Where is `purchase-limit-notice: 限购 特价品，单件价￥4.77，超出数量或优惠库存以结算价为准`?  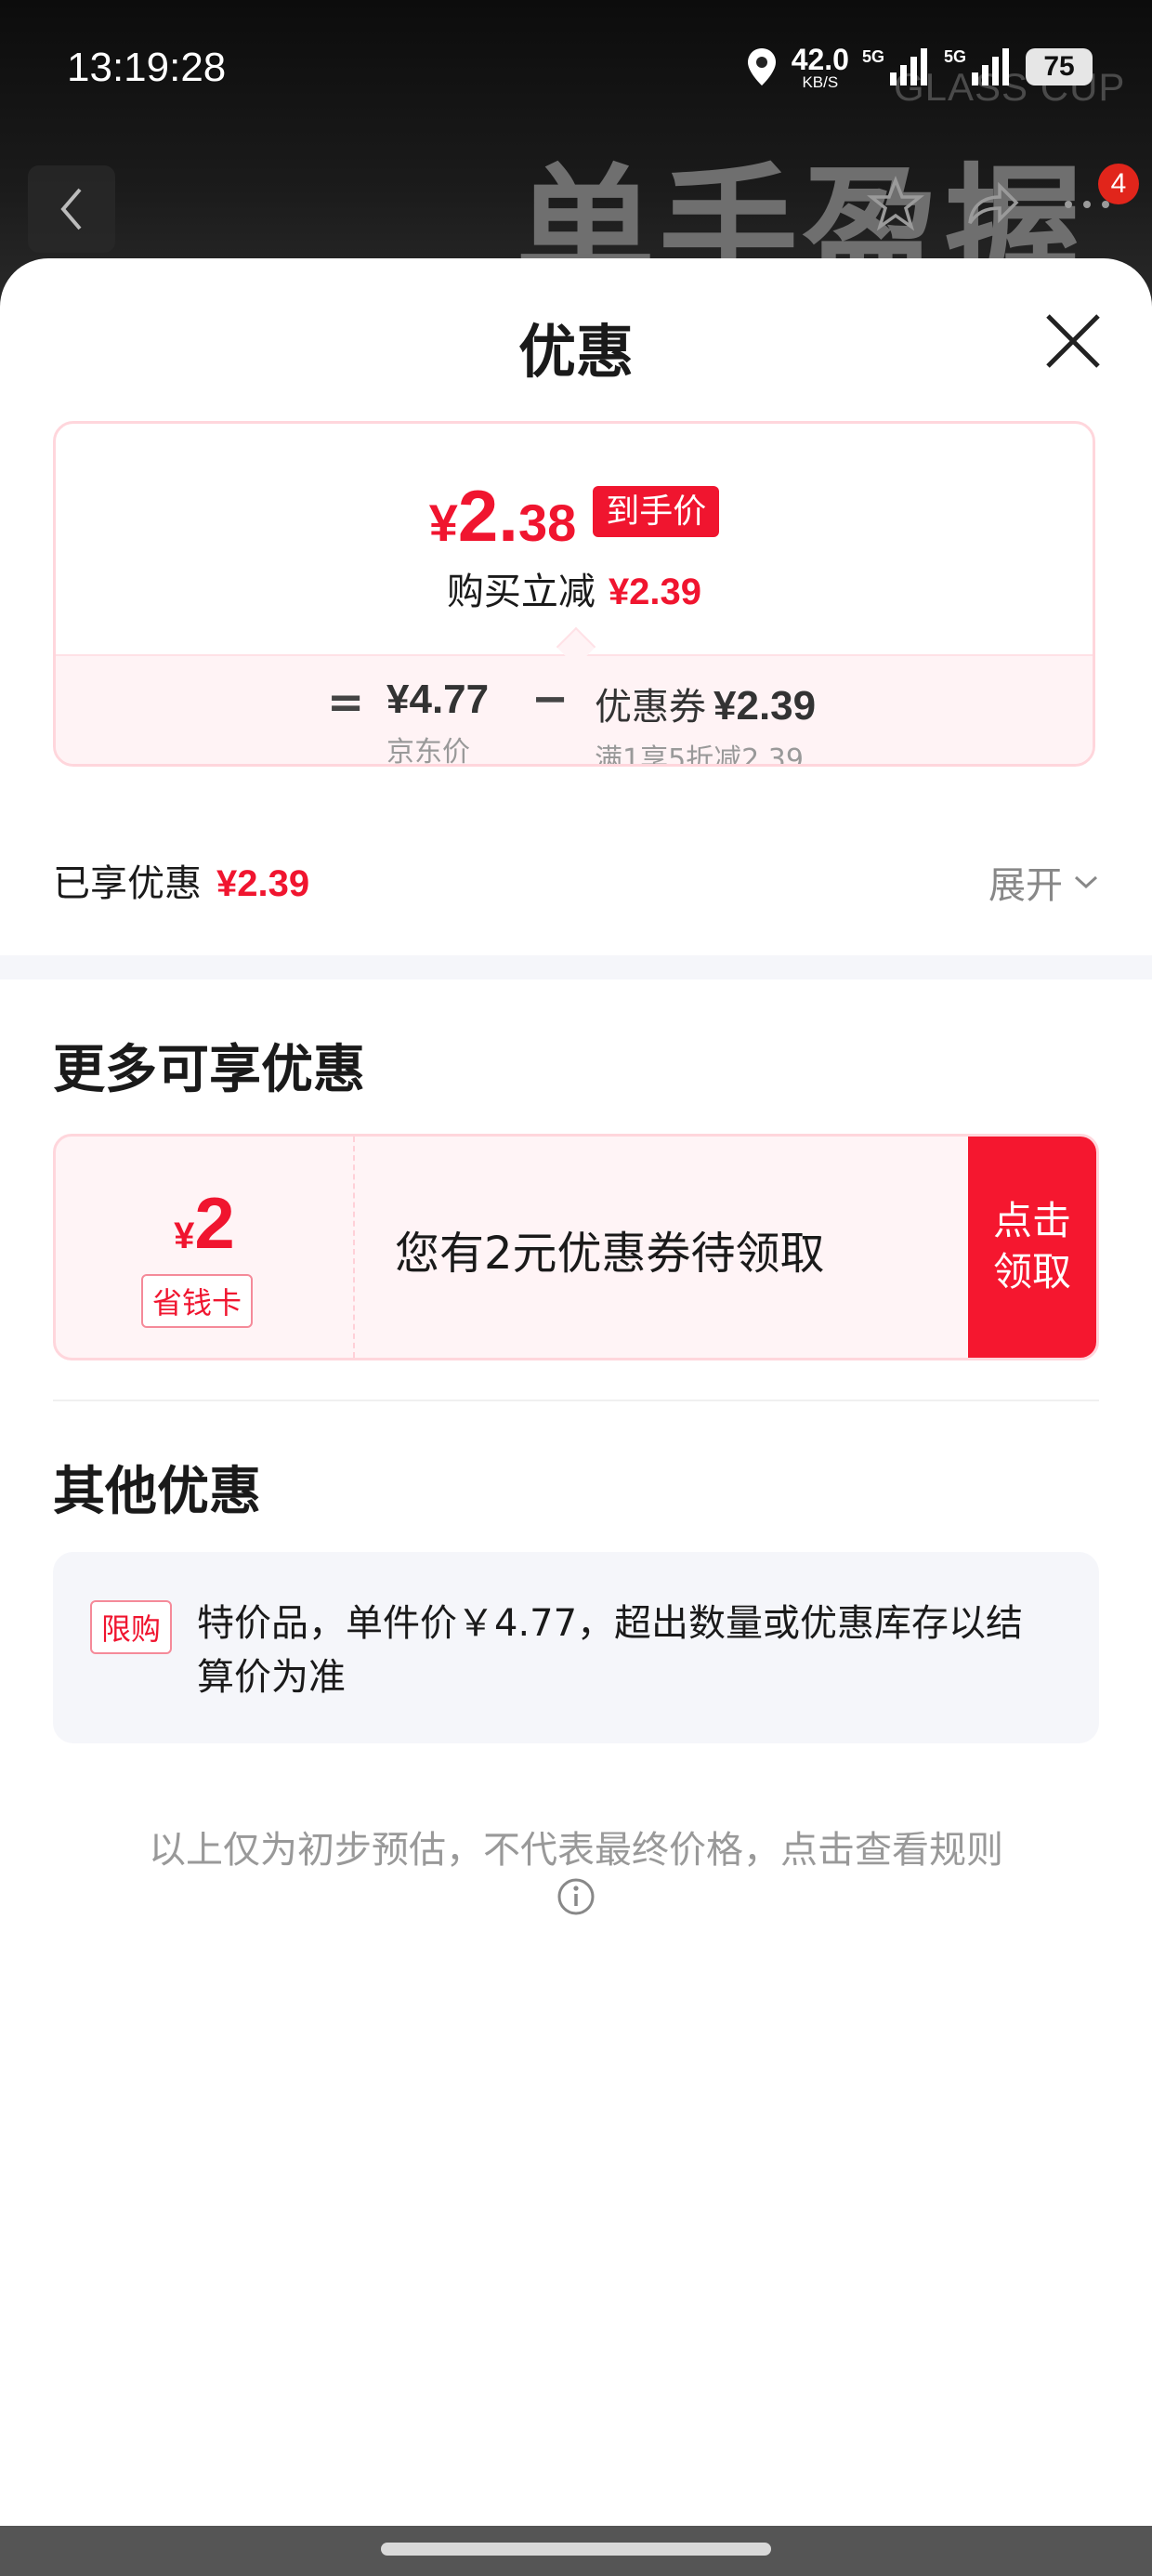
purchase-limit-notice: 限购 特价品，单件价￥4.77，超出数量或优惠库存以结算价为准 is located at coordinates (576, 1647).